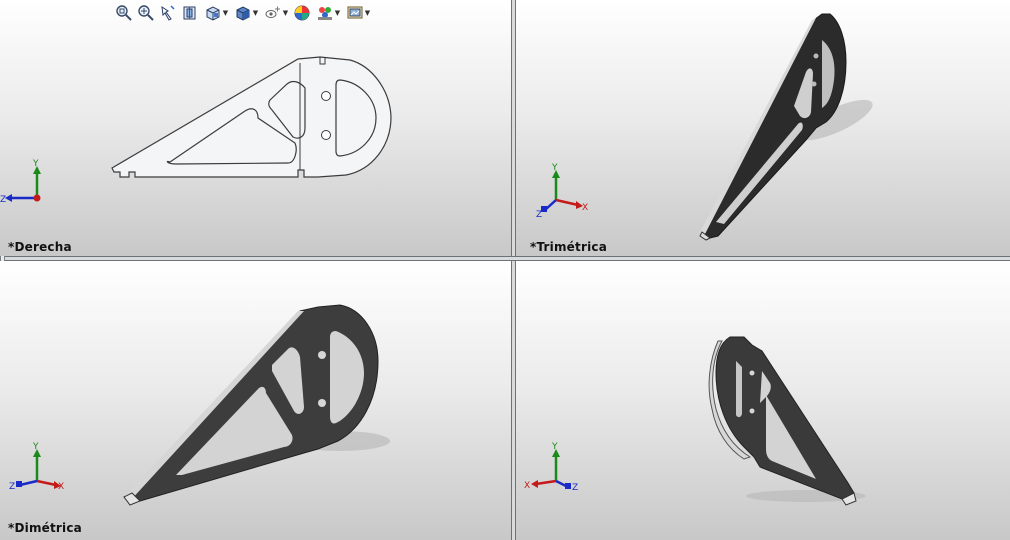 This screenshot has width=1010, height=540. What do you see at coordinates (40, 247) in the screenshot?
I see `viewport-label: *Derecha` at bounding box center [40, 247].